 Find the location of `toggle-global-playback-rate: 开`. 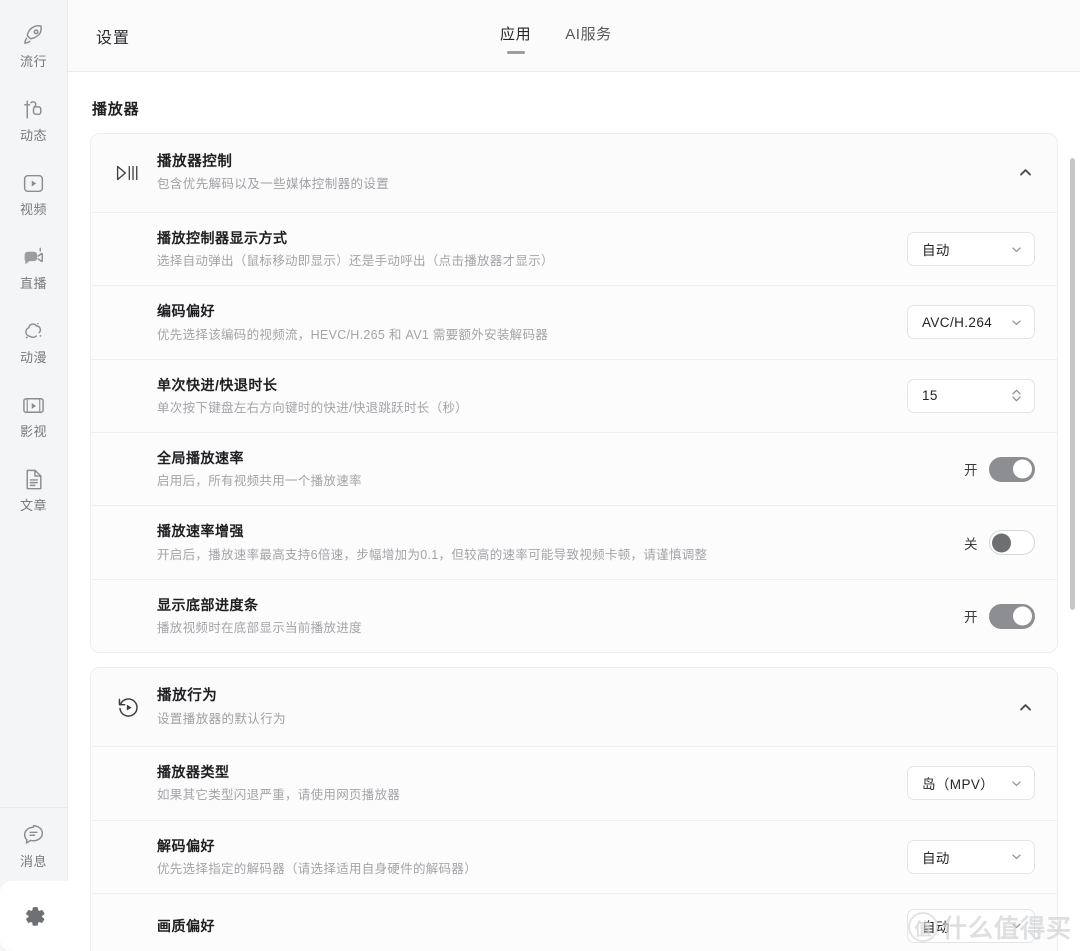

toggle-global-playback-rate: 开 is located at coordinates (999, 469).